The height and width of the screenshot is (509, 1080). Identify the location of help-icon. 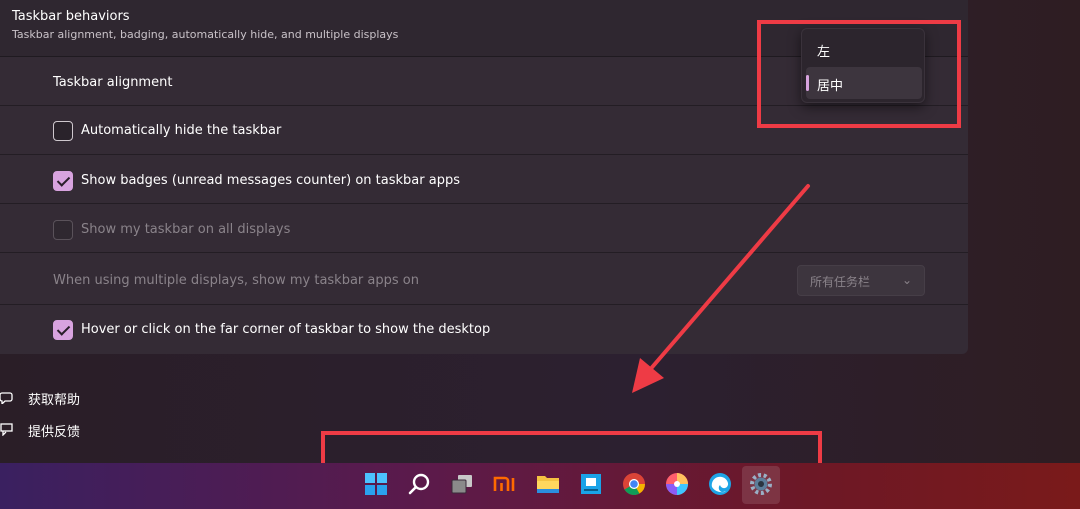
(6, 398).